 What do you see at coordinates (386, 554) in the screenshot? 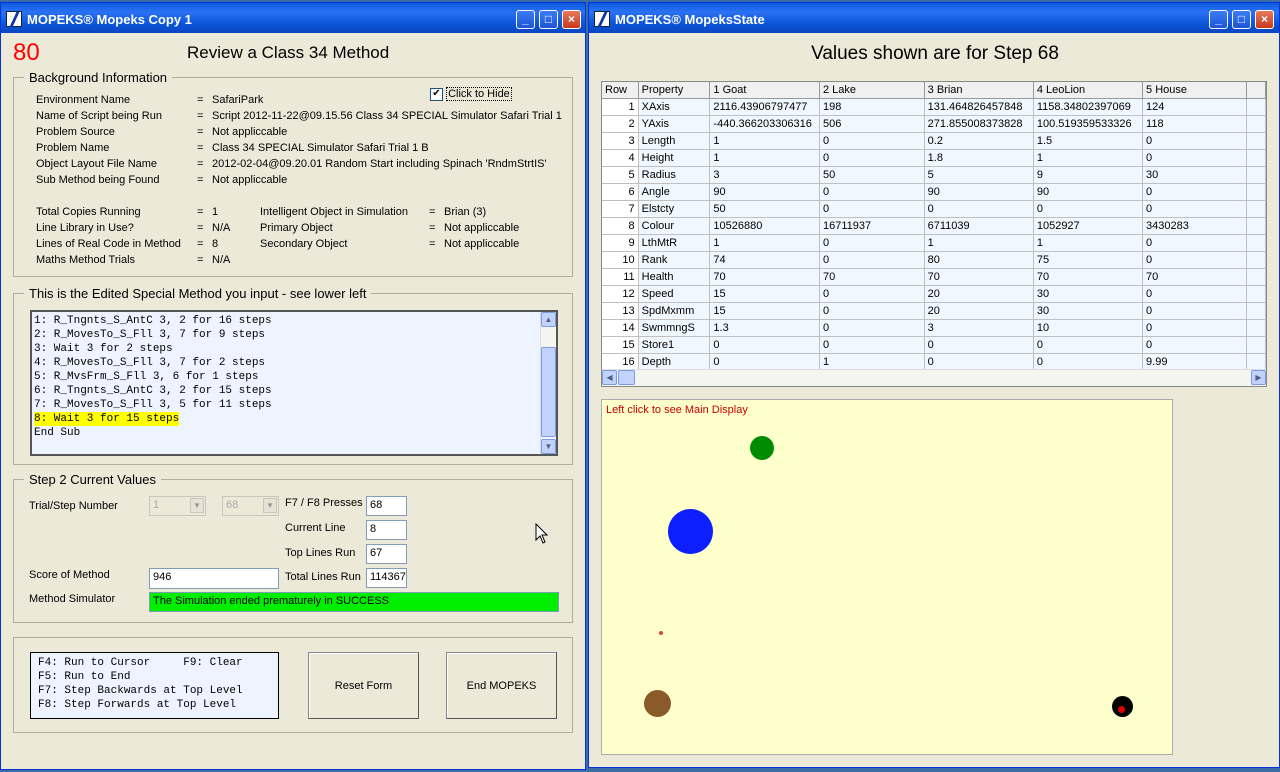
I see `top-lines-field: 67` at bounding box center [386, 554].